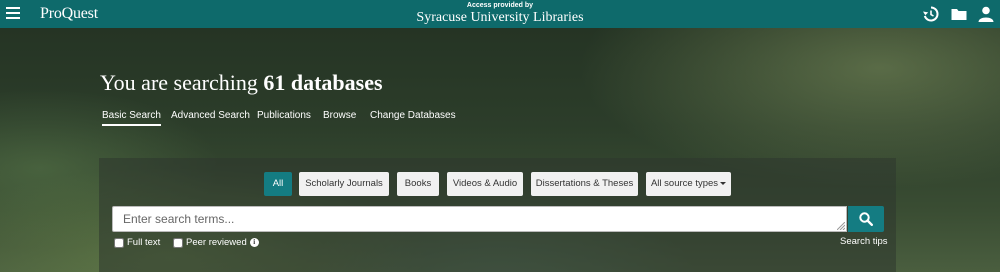  What do you see at coordinates (584, 184) in the screenshot?
I see `filter-dissertations-theses-button: Dissertations & Theses` at bounding box center [584, 184].